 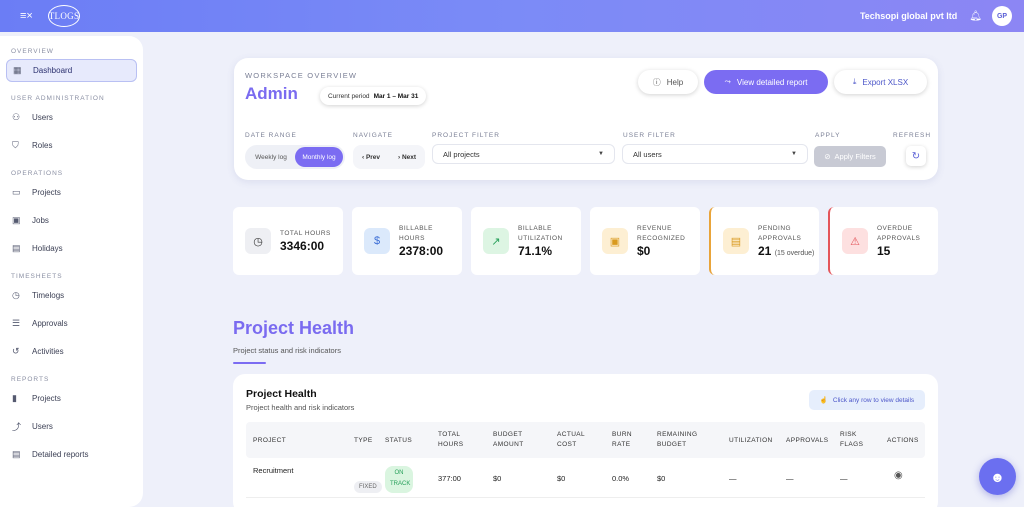 What do you see at coordinates (71, 70) in the screenshot?
I see `sidebar-item-dashboard: ▦ Dashboard` at bounding box center [71, 70].